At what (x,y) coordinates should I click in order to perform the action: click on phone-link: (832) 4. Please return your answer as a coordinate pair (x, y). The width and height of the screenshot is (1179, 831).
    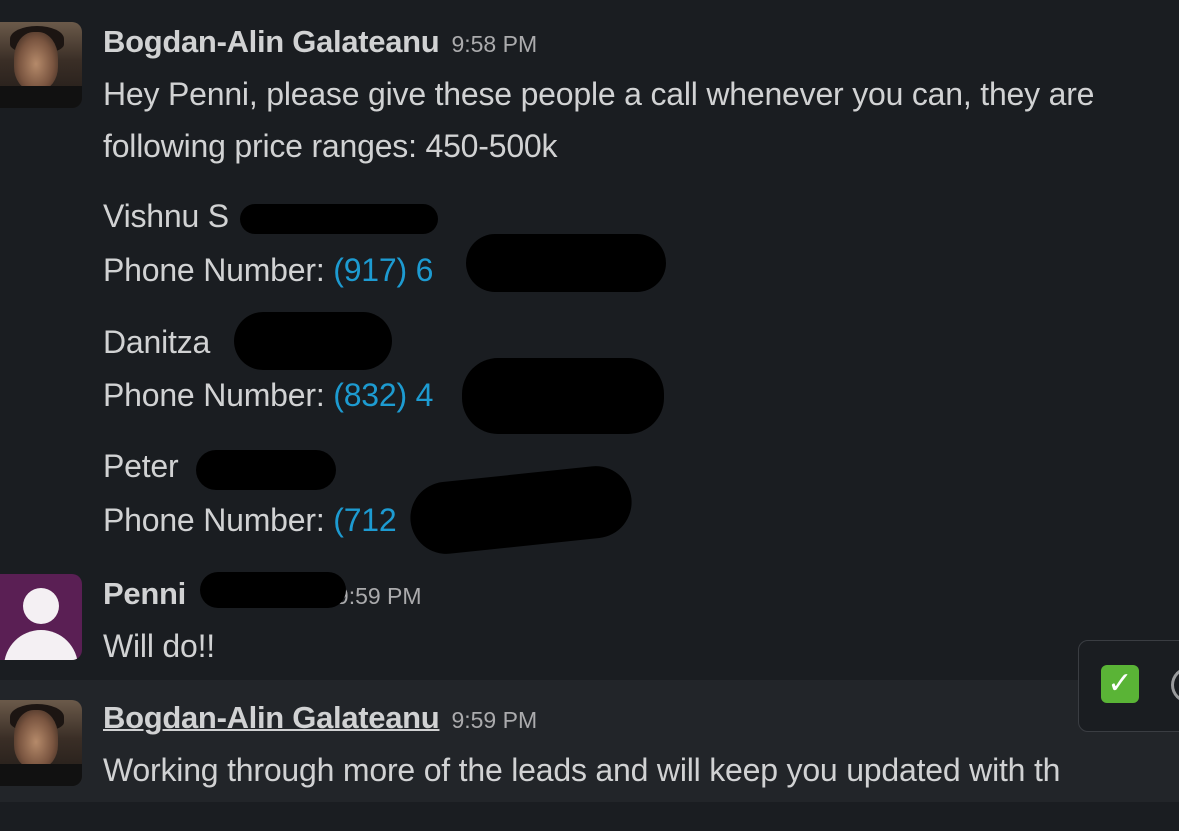
    Looking at the image, I should click on (383, 395).